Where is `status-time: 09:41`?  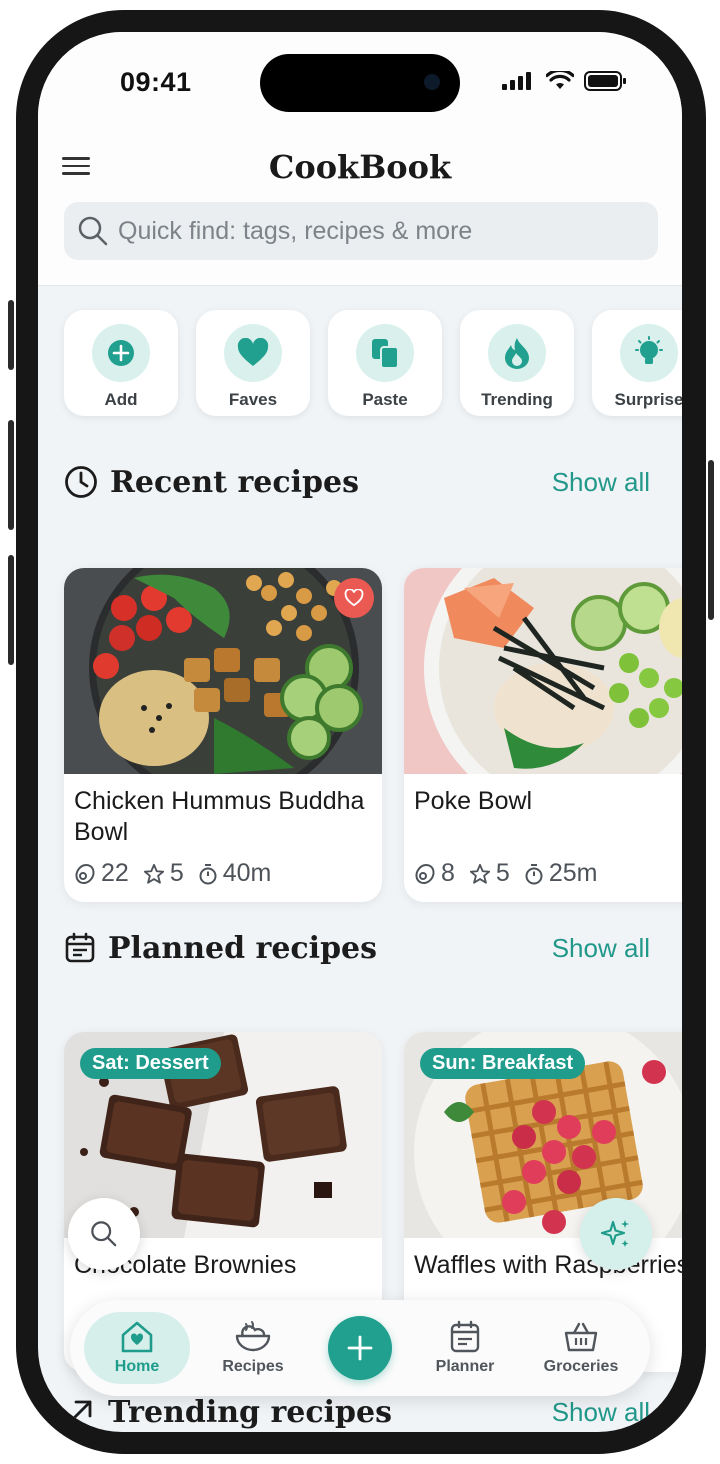 status-time: 09:41 is located at coordinates (156, 82).